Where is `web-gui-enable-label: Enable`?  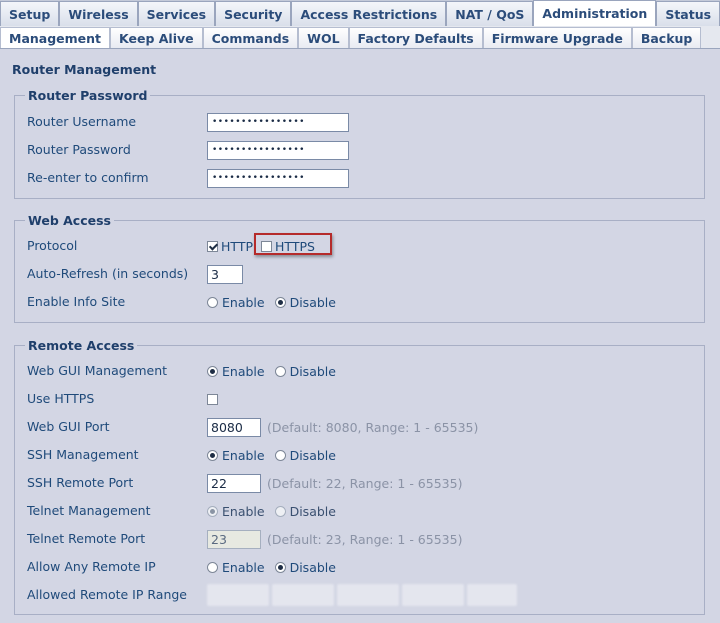
web-gui-enable-label: Enable is located at coordinates (243, 371).